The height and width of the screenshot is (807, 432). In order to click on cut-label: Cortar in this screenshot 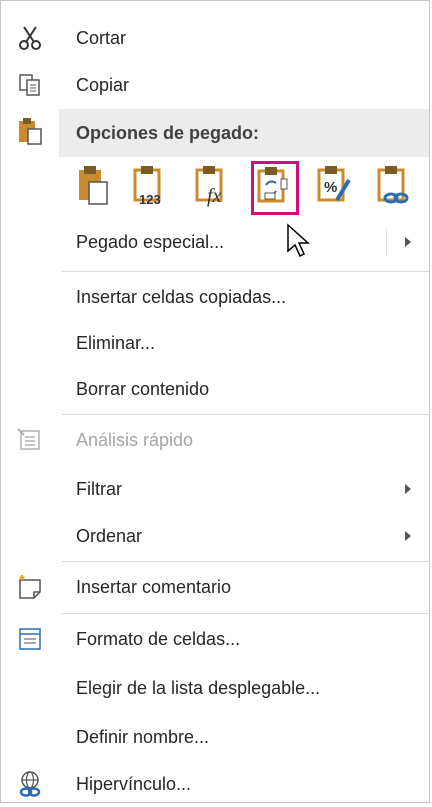, I will do `click(101, 37)`.